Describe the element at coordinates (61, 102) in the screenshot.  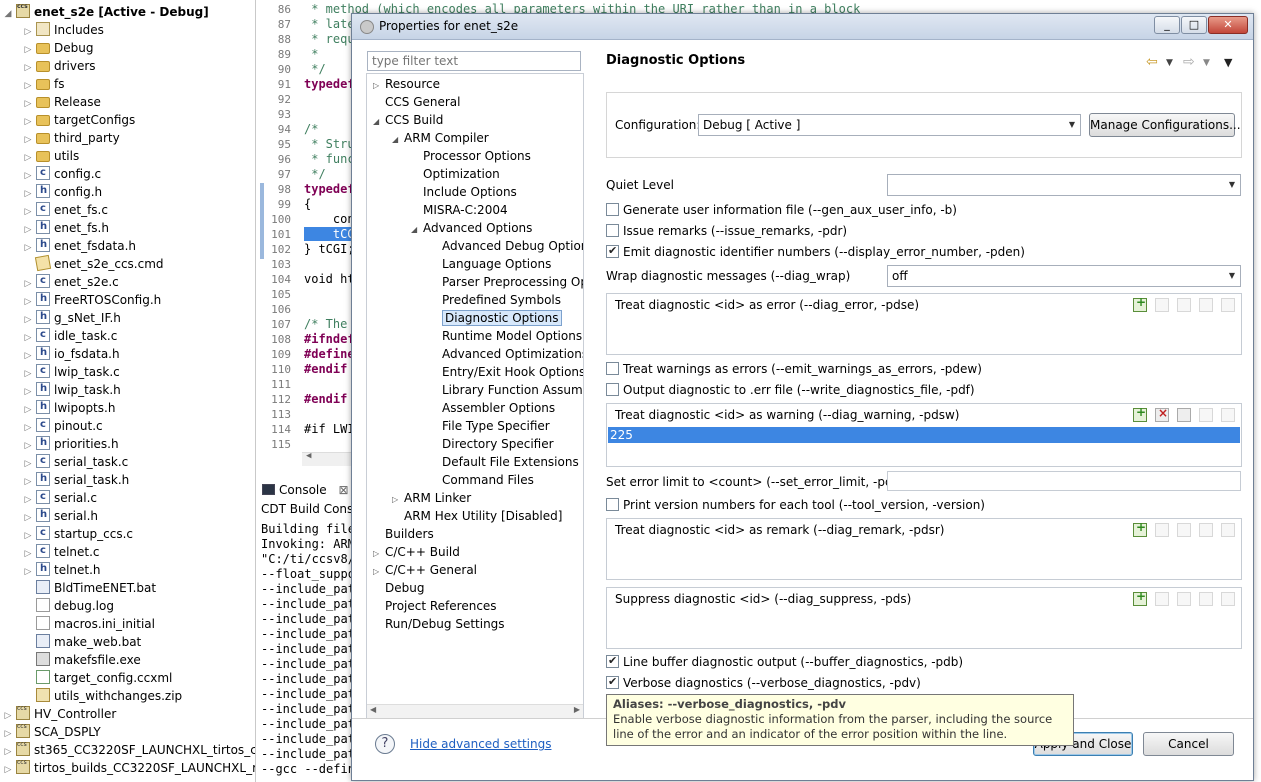
I see `tree-item: ▷ Release` at that location.